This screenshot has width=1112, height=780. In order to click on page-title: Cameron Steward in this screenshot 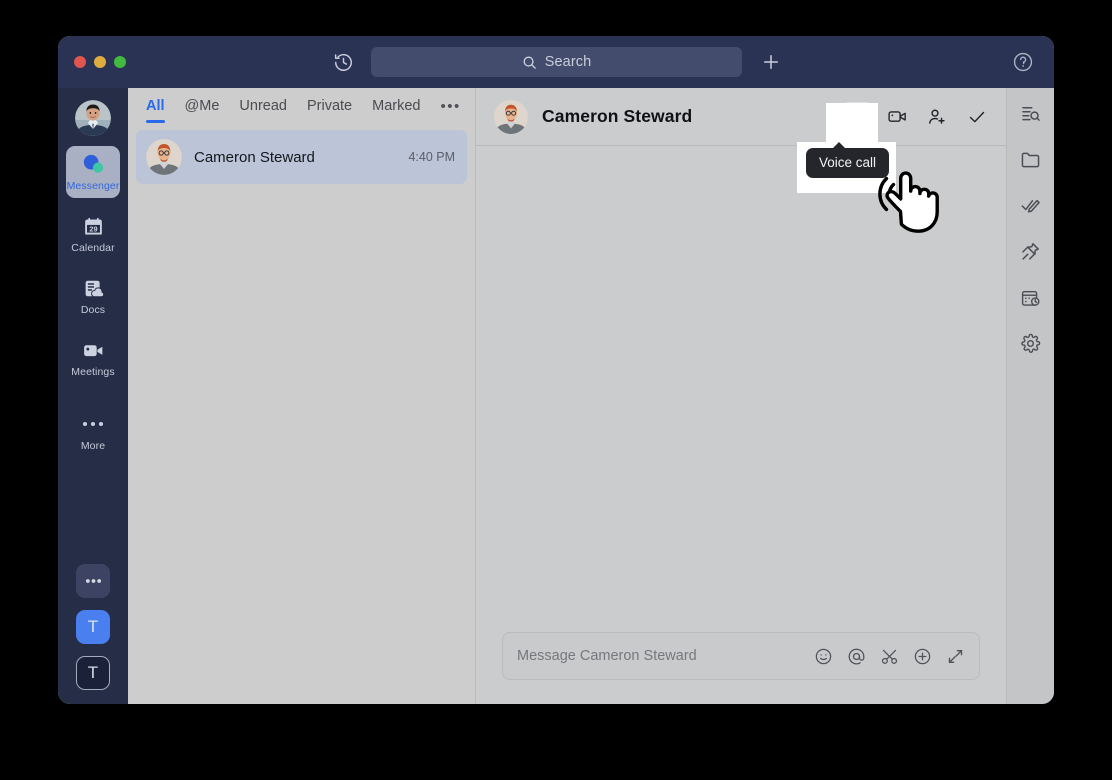, I will do `click(617, 116)`.